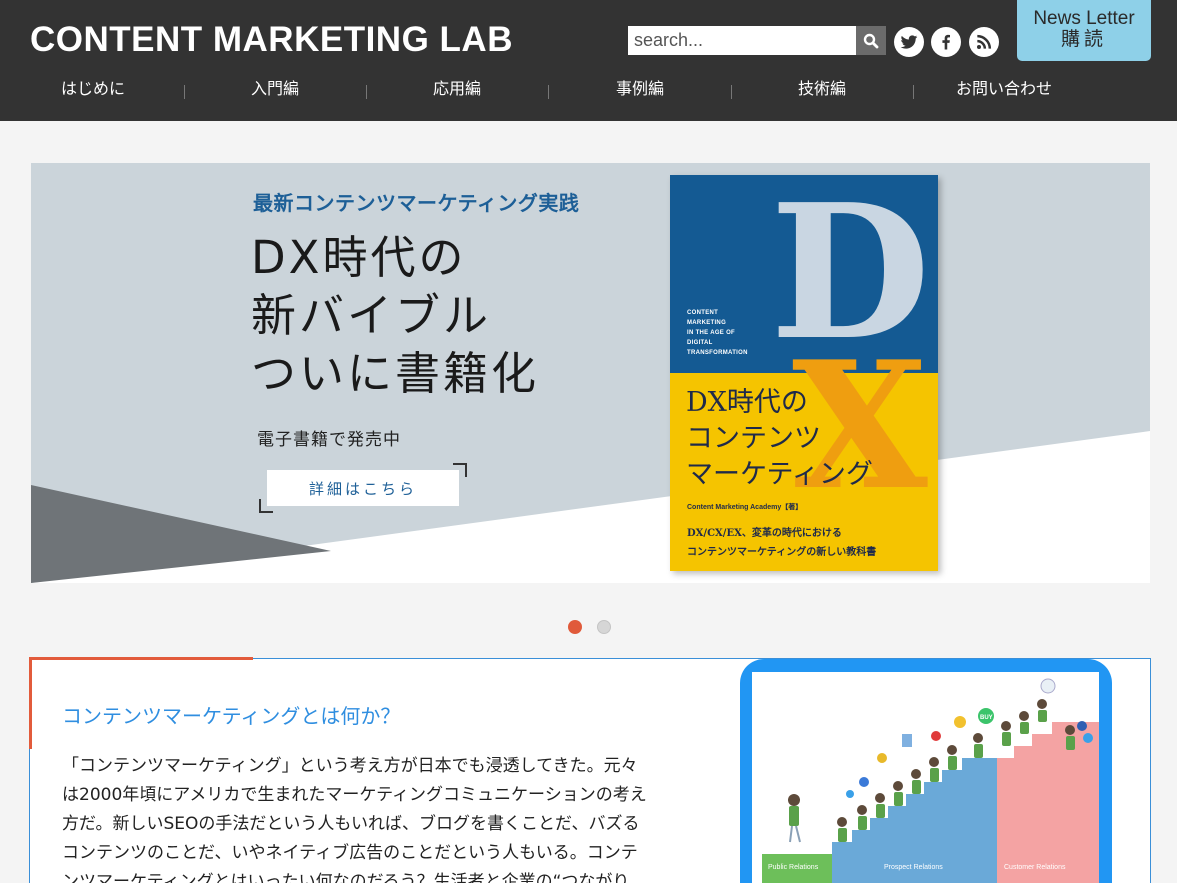 The image size is (1177, 883). Describe the element at coordinates (350, 766) in the screenshot. I see `article-text-line: 「コンテンツマーケティング」という考え方が日本でも浸透してきた。元々` at that location.